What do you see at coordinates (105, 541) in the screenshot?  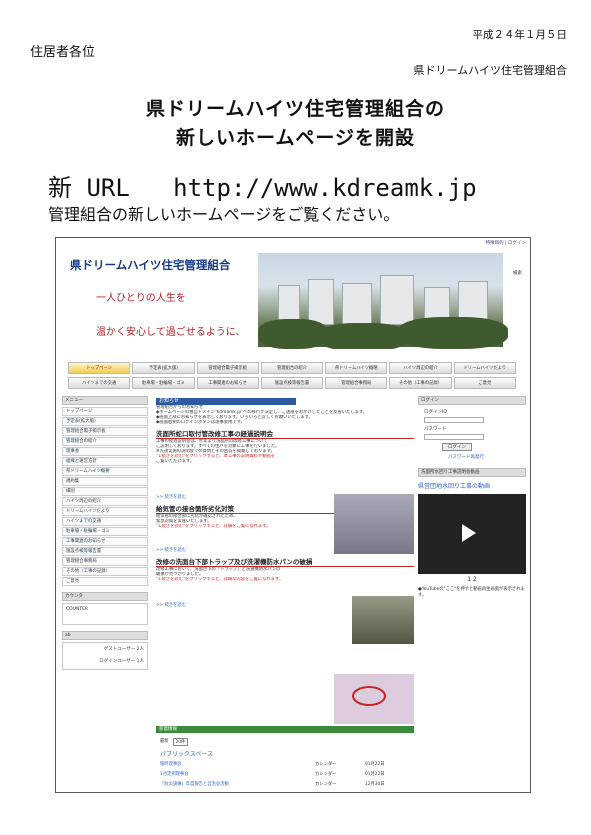 I see `sidebar-item: 工事関連のお知らせ` at bounding box center [105, 541].